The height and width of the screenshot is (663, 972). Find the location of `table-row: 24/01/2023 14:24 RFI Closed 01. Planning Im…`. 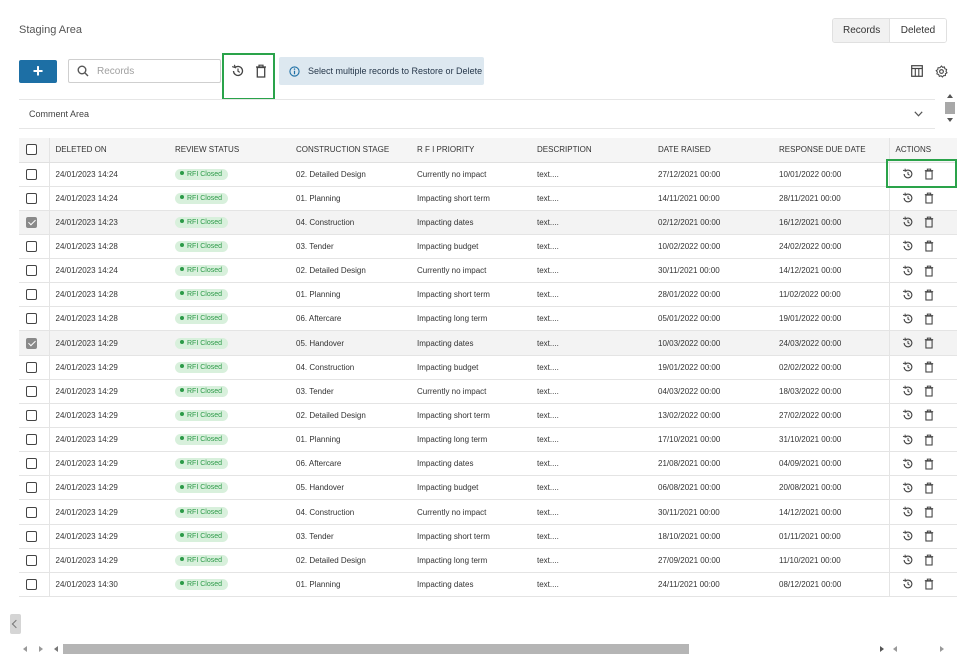

table-row: 24/01/2023 14:24 RFI Closed 01. Planning Im… is located at coordinates (488, 198).